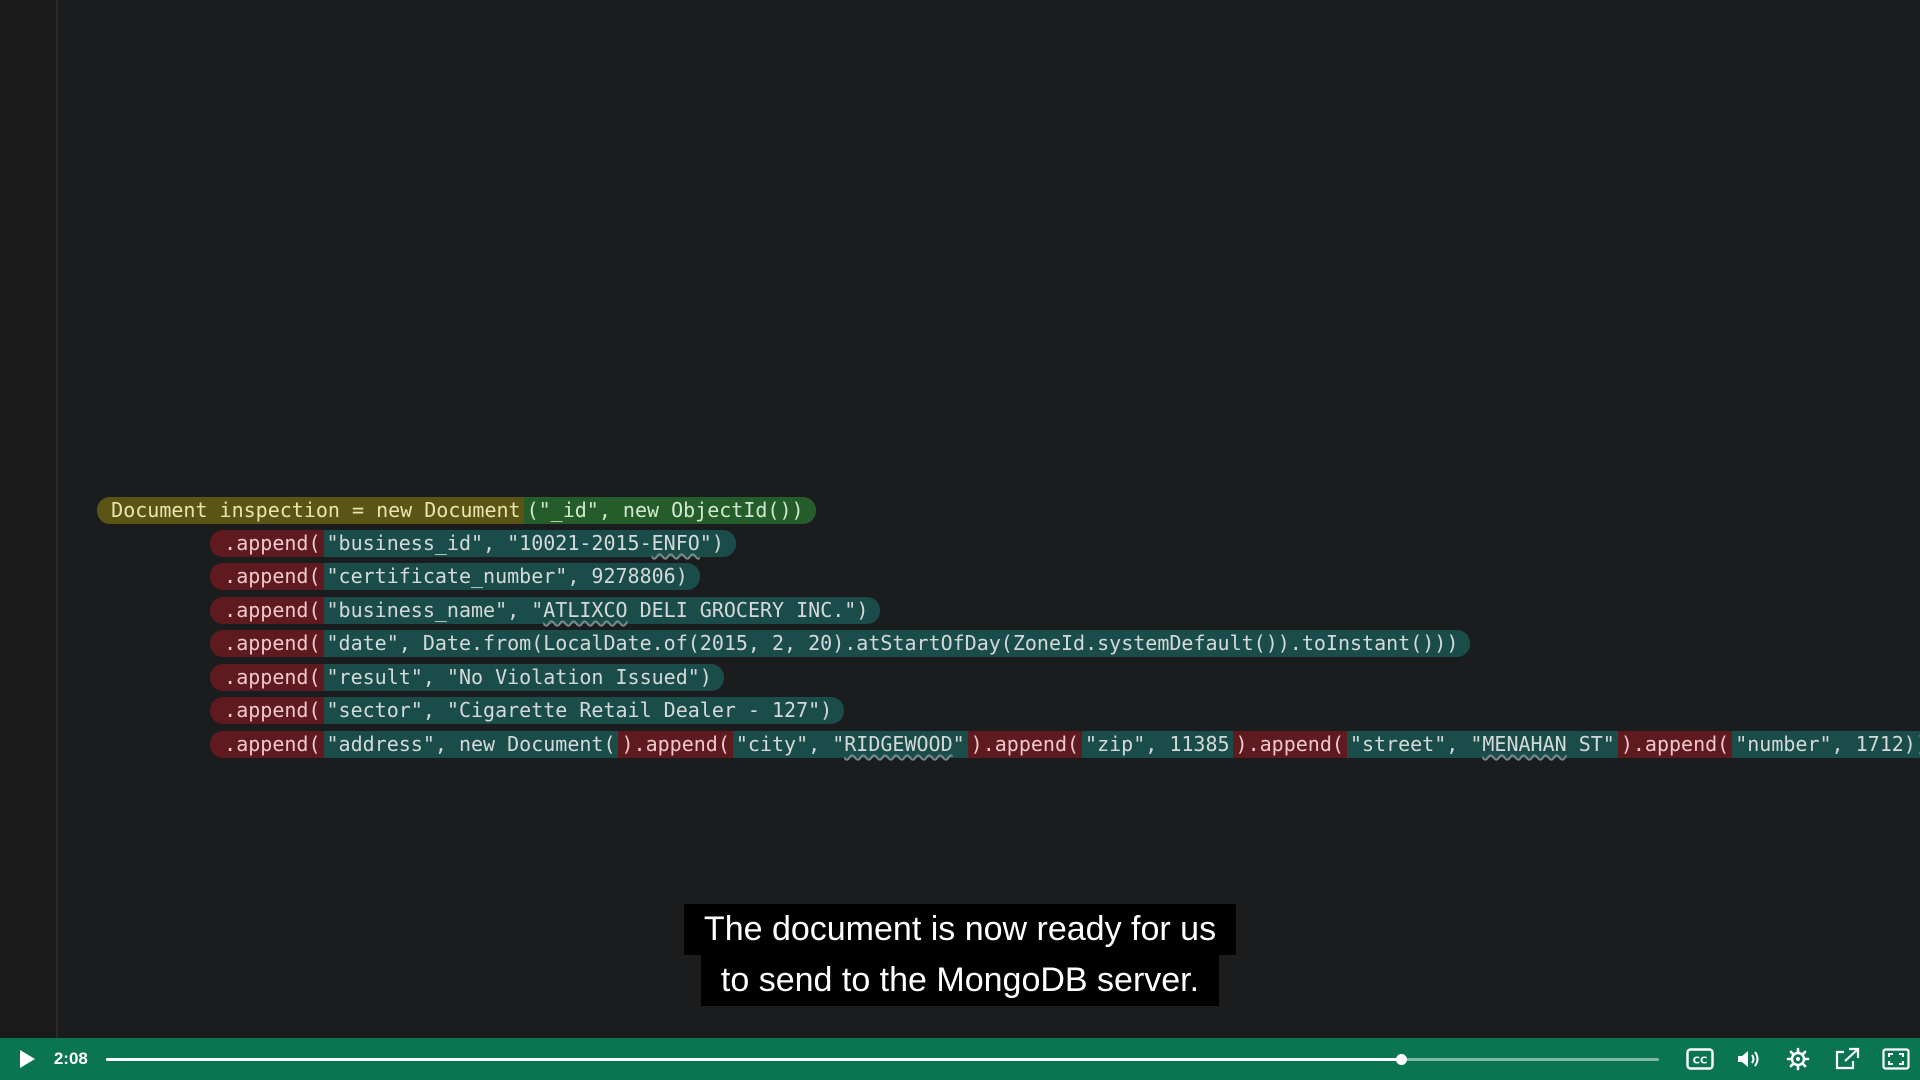 Image resolution: width=1920 pixels, height=1080 pixels. I want to click on caption-text: The document is now ready for us, so click(960, 929).